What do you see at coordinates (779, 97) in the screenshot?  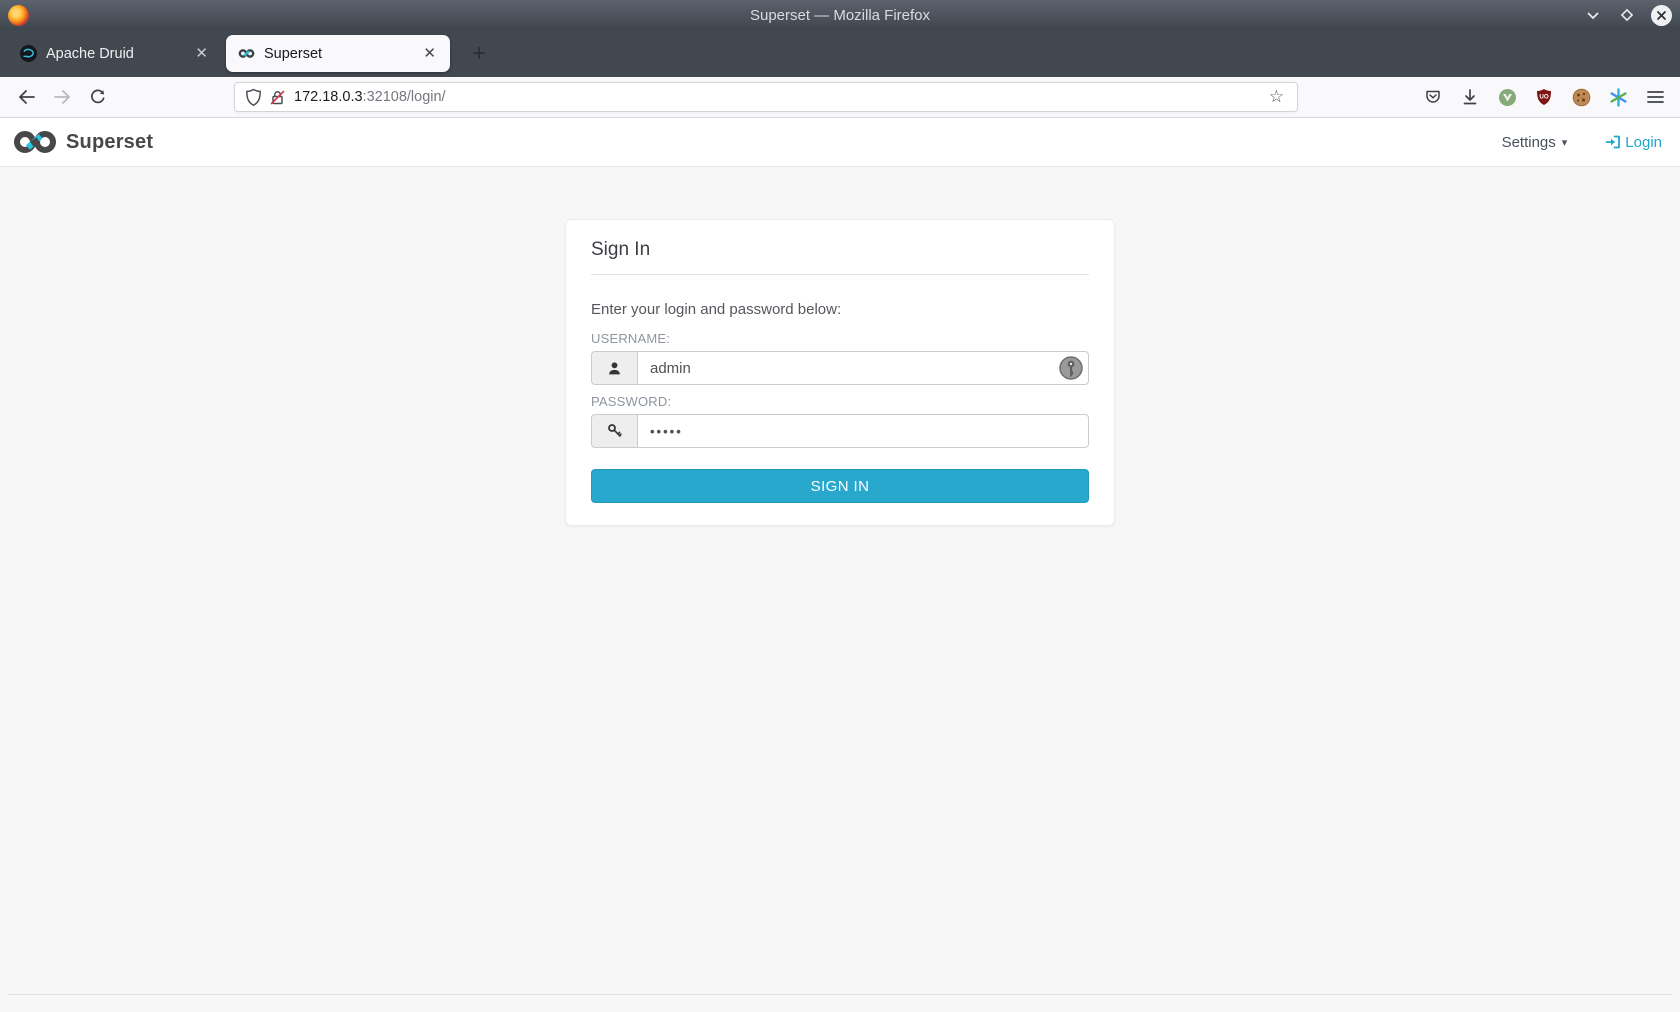 I see `url-text: 172.18.0.3:32108/login/` at bounding box center [779, 97].